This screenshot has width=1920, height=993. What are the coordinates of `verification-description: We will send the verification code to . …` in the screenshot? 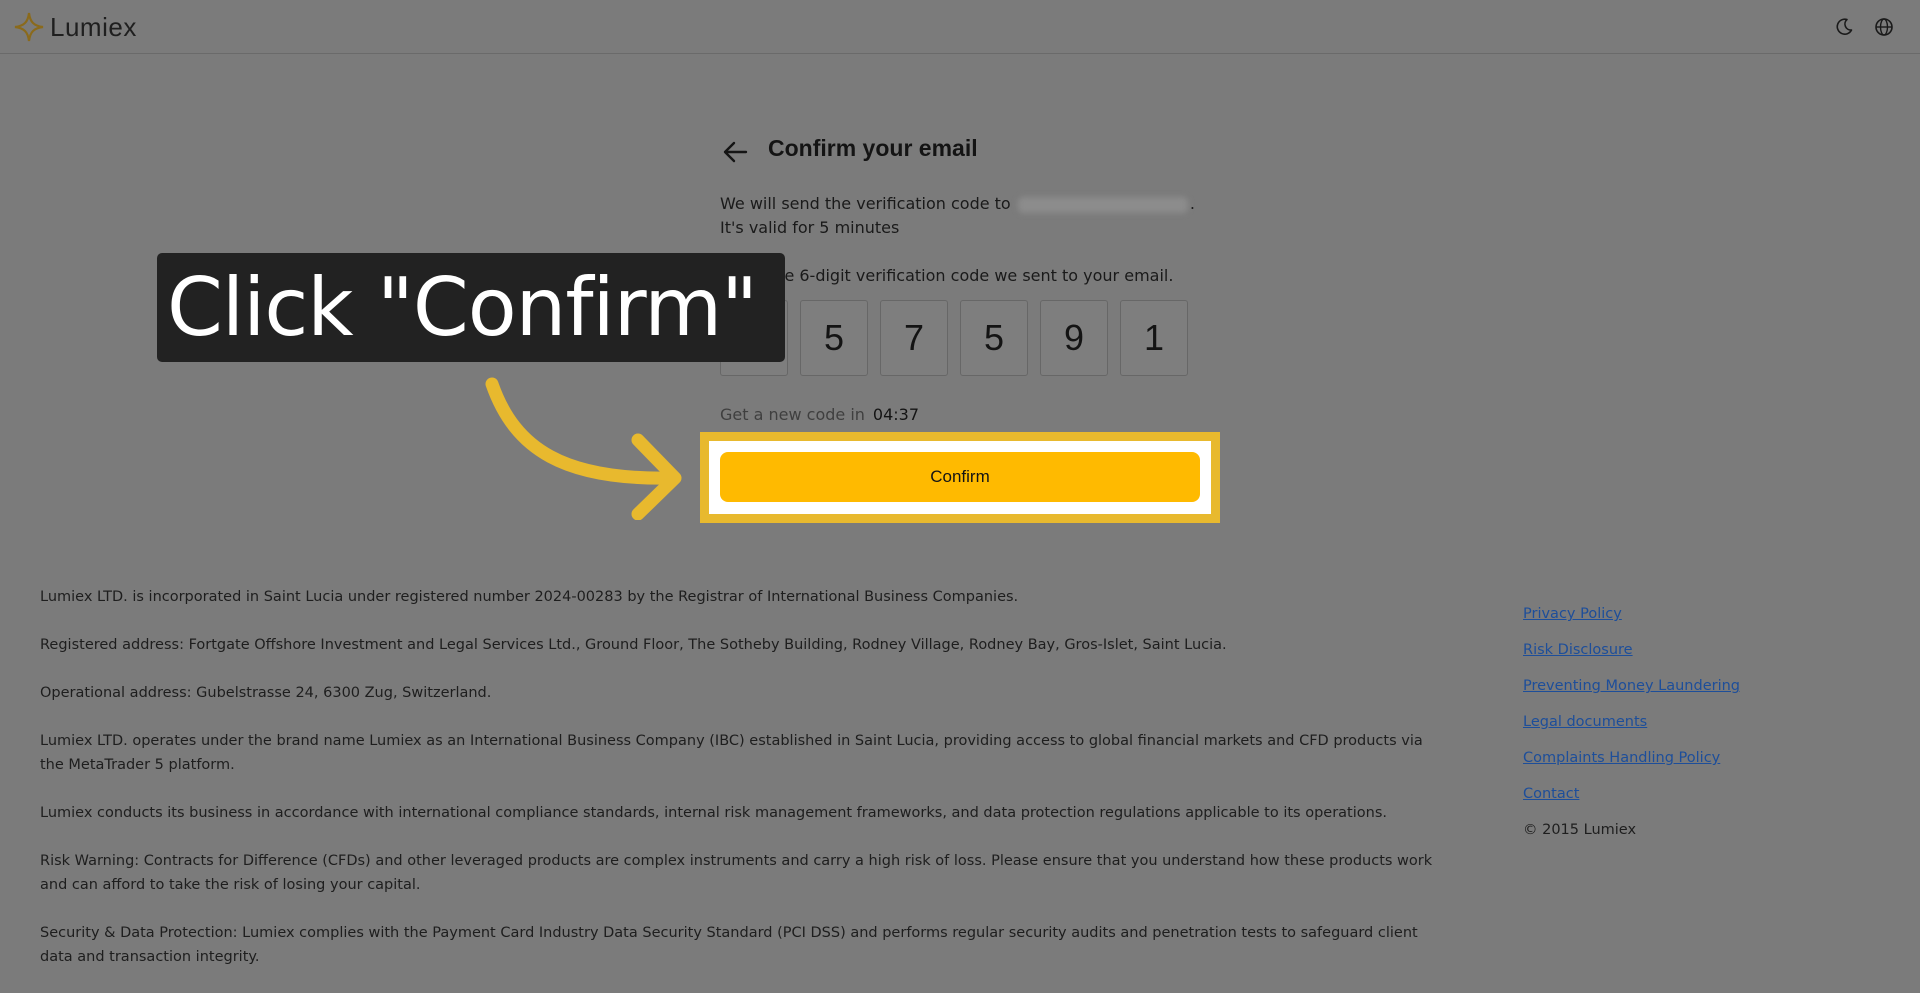 It's located at (965, 216).